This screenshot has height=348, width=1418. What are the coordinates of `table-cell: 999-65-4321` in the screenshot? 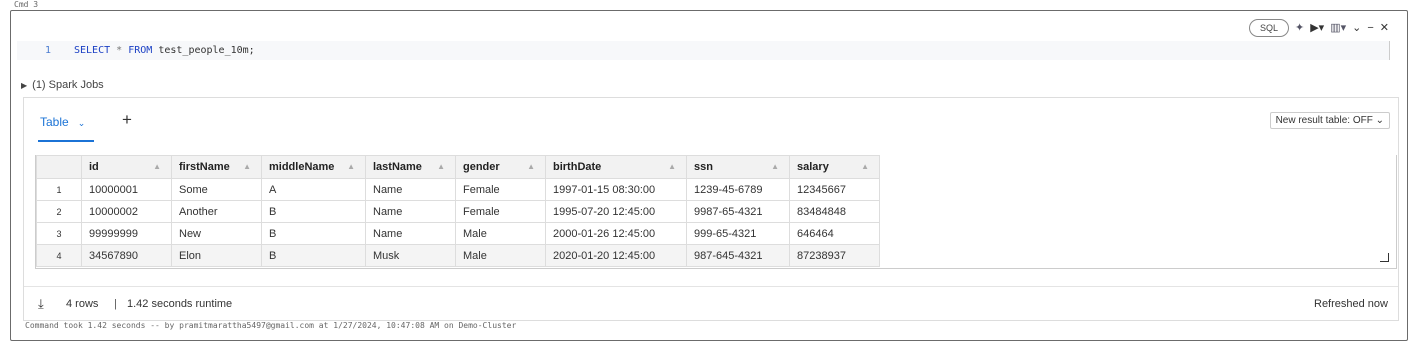 It's located at (738, 233).